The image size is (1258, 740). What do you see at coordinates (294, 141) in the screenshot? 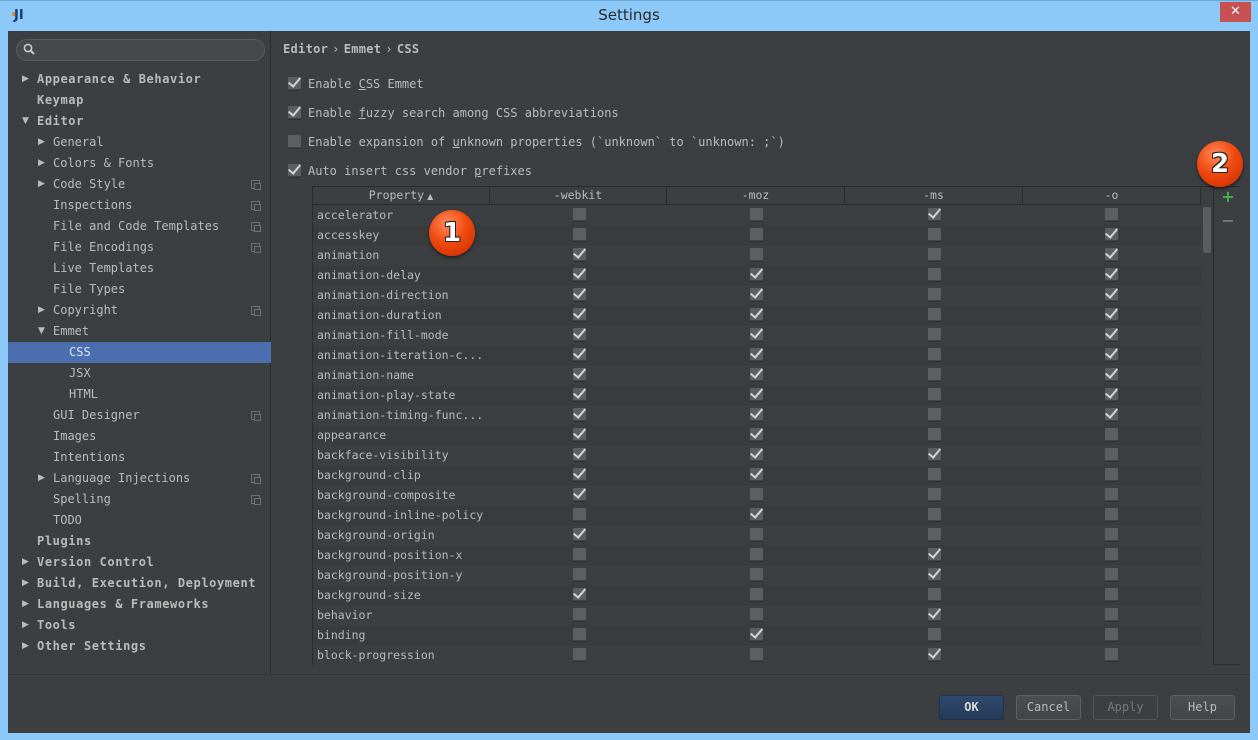
I see `checkbox-unchecked` at bounding box center [294, 141].